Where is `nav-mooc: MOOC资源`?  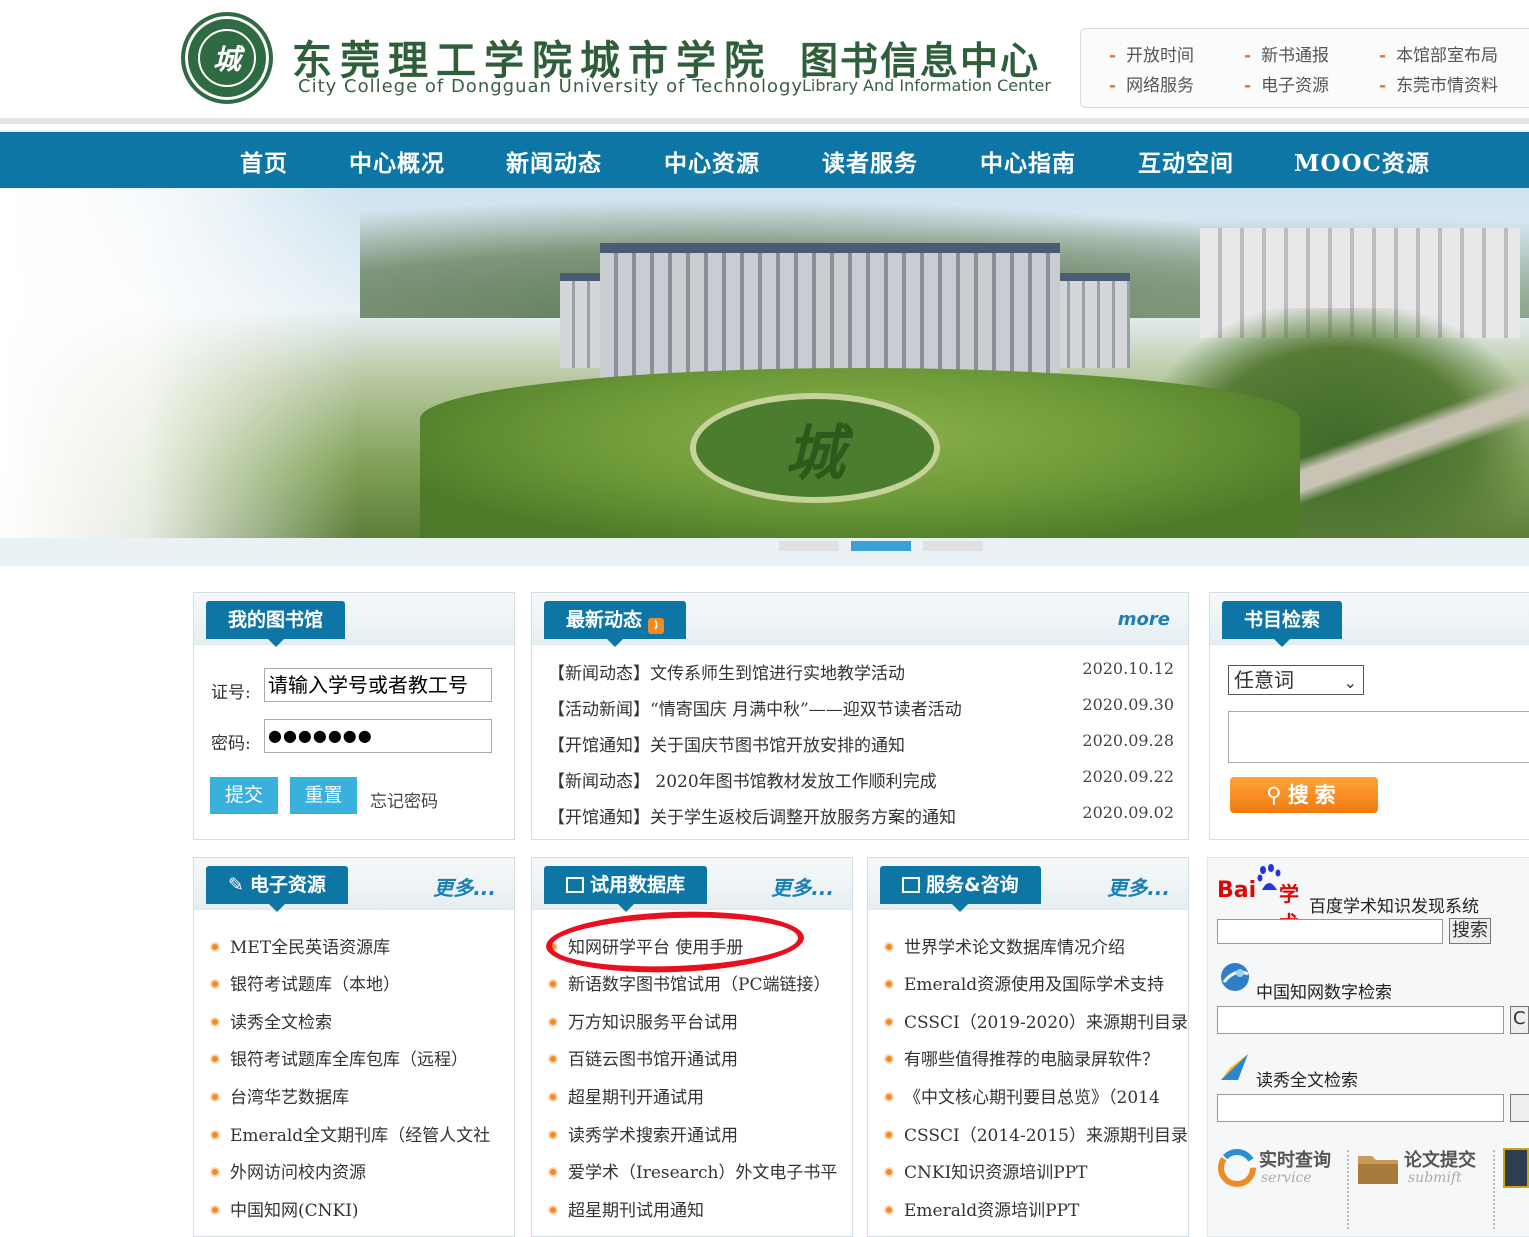
nav-mooc: MOOC资源 is located at coordinates (1362, 161).